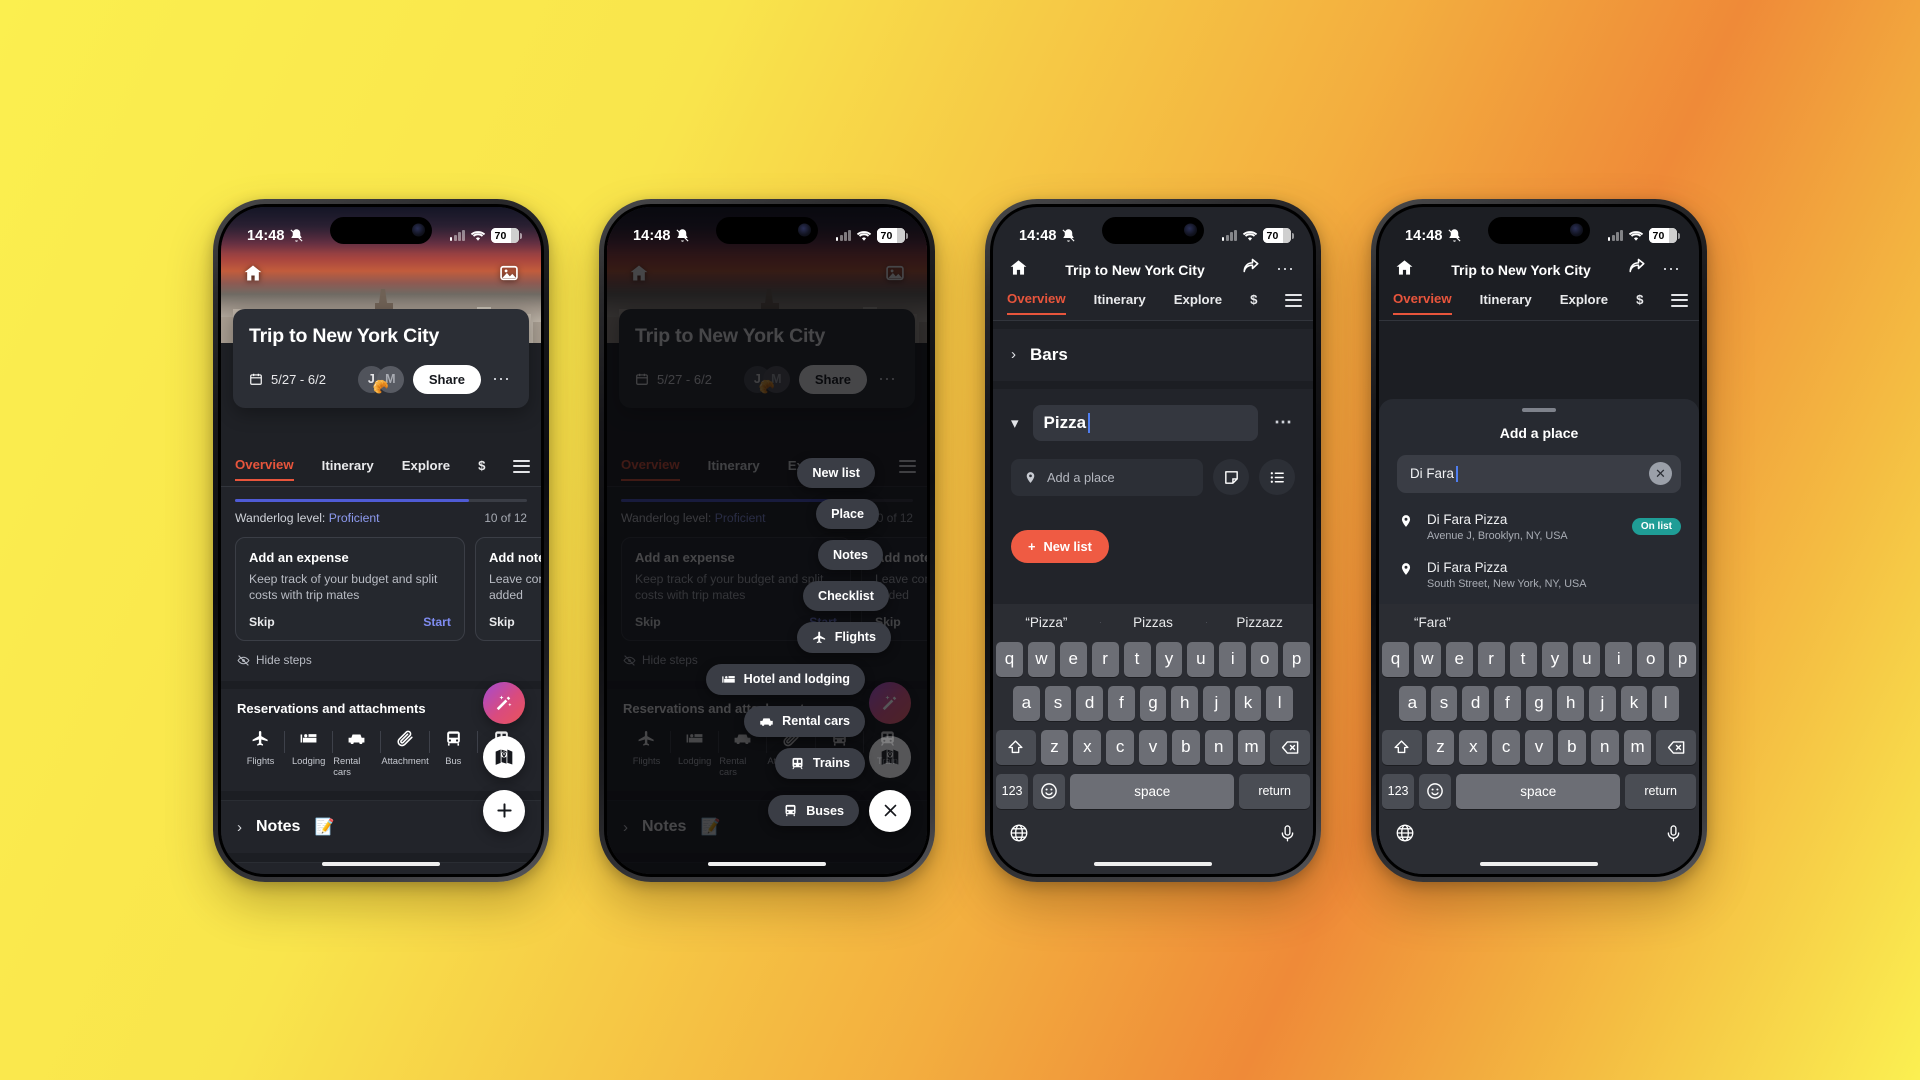 Image resolution: width=1920 pixels, height=1080 pixels. I want to click on magic-wand-fab, so click(504, 702).